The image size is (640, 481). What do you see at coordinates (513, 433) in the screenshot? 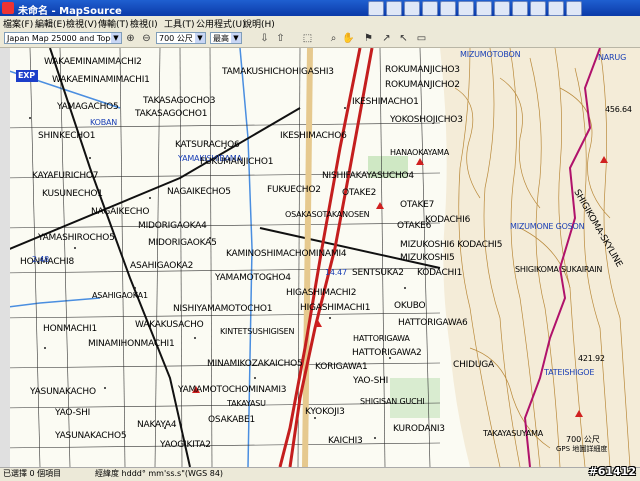
I see `map-label: TAKAYASUYAMA` at bounding box center [513, 433].